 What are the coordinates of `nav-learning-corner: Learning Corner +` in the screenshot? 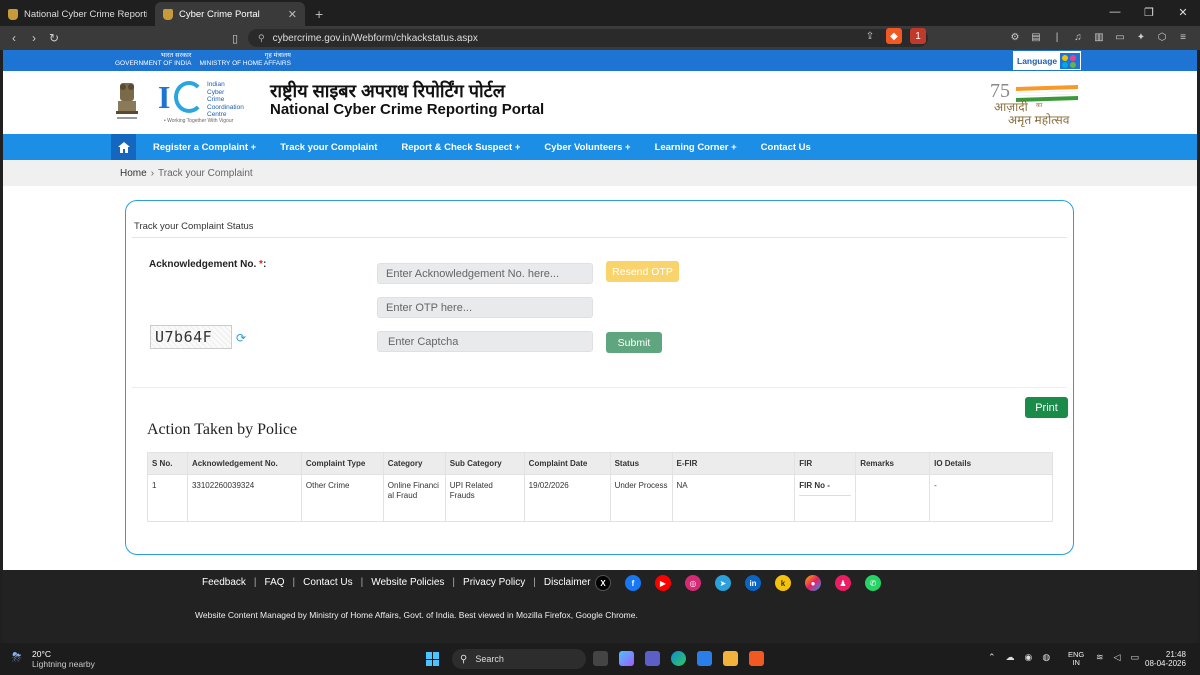 It's located at (696, 147).